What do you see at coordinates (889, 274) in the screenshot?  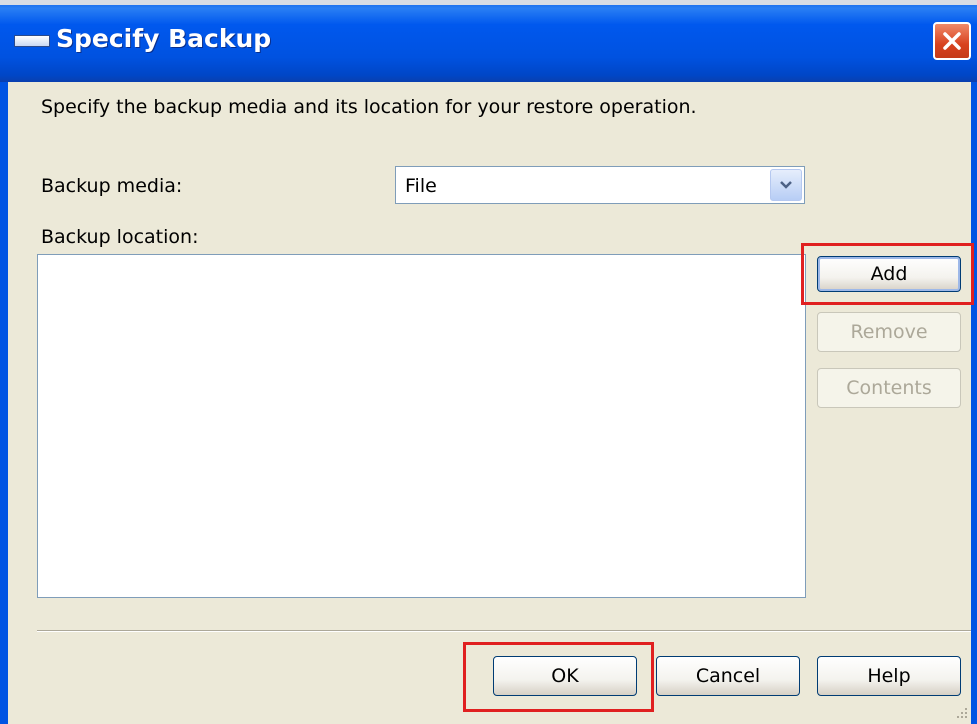 I see `add-button: Add` at bounding box center [889, 274].